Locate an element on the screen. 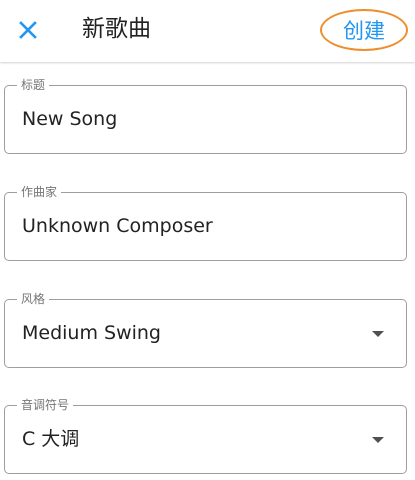 The width and height of the screenshot is (415, 480). composer-field-label: 作曲家 is located at coordinates (39, 192).